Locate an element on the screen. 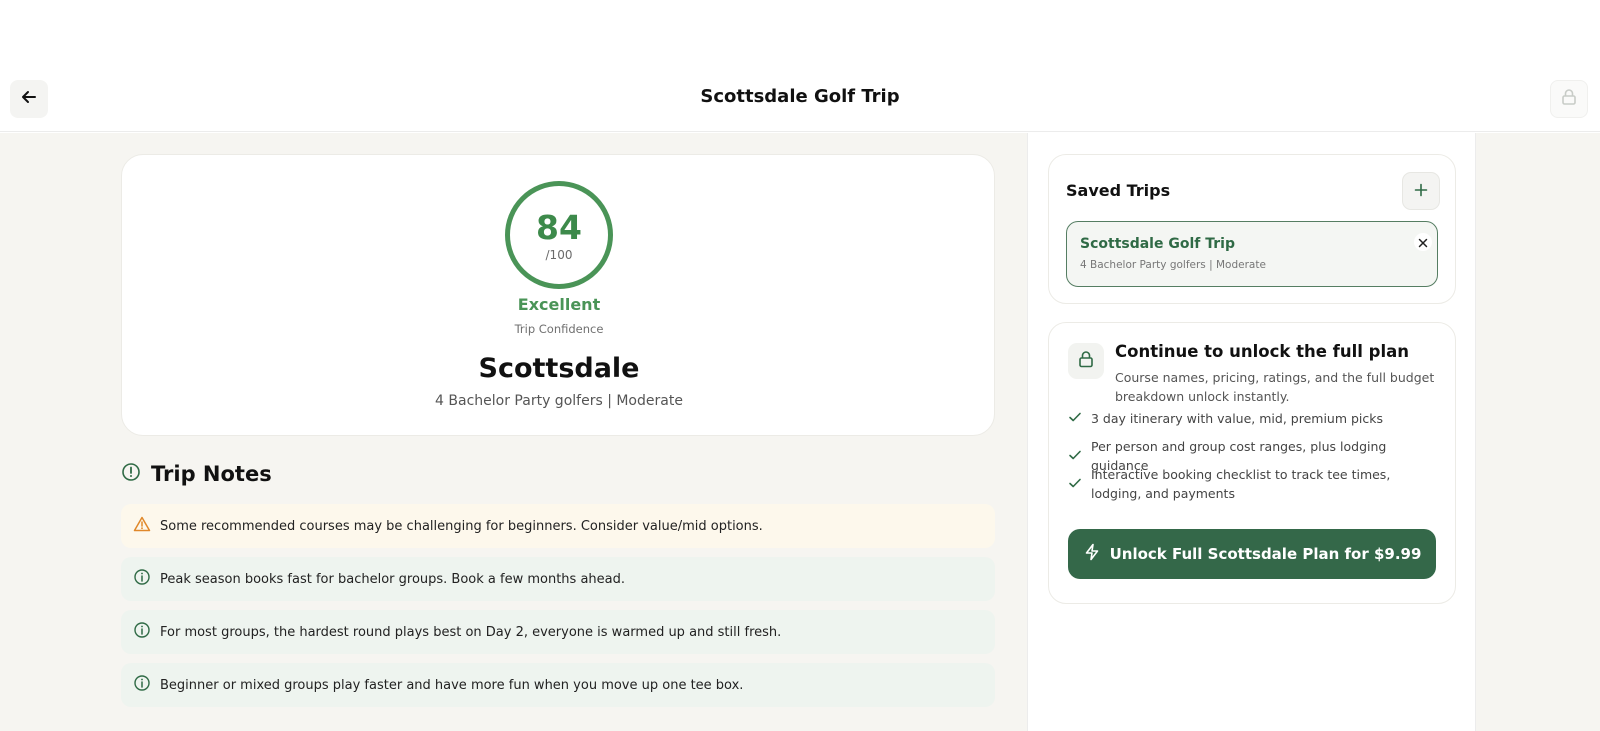 This screenshot has height=731, width=1600. unlock-plan-label: Unlock Full Scottsdale Plan for $9.99 is located at coordinates (1265, 554).